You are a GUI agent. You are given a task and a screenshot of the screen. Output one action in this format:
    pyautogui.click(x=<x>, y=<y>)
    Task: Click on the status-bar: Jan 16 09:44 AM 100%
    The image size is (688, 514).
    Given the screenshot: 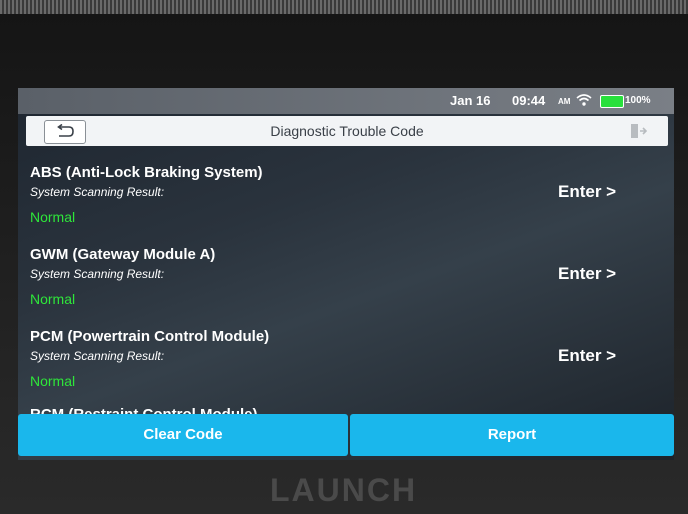 What is the action you would take?
    pyautogui.click(x=346, y=101)
    